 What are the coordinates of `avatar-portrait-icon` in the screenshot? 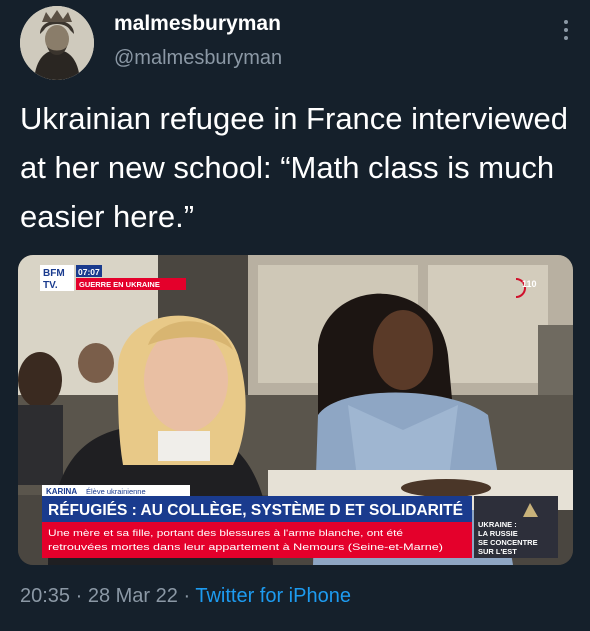 It's located at (57, 43).